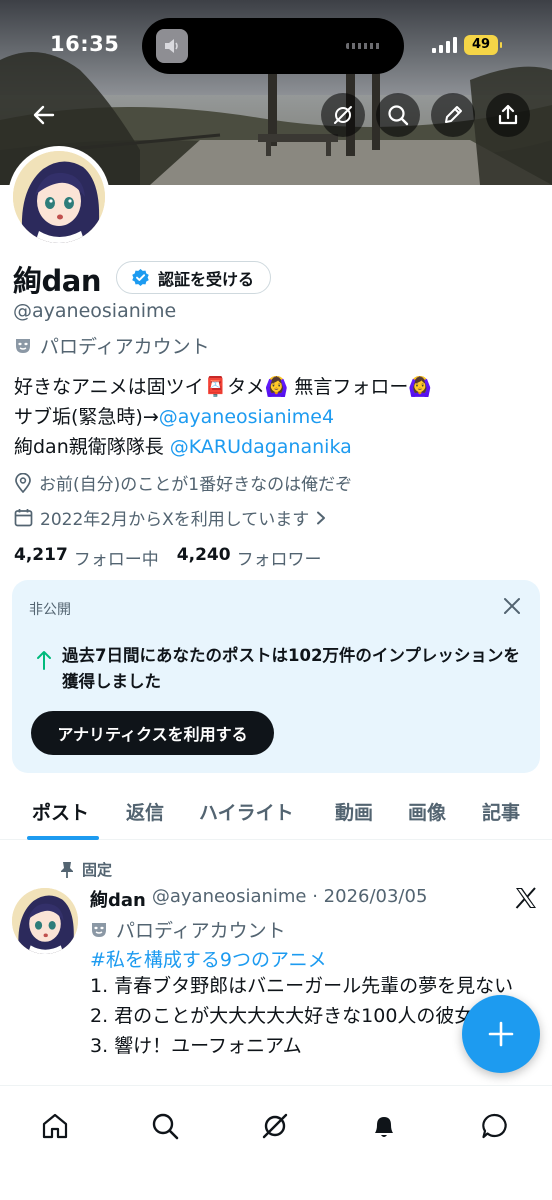 This screenshot has width=552, height=1200. I want to click on location-row: お前(自分)のことが1番好きなのは俺だぞ, so click(183, 482).